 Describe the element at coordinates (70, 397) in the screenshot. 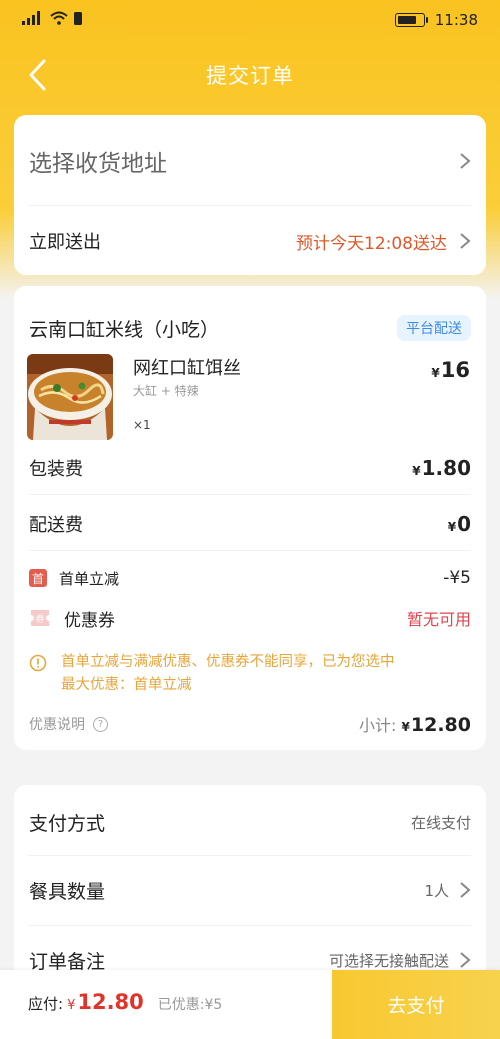

I see `food-image` at that location.